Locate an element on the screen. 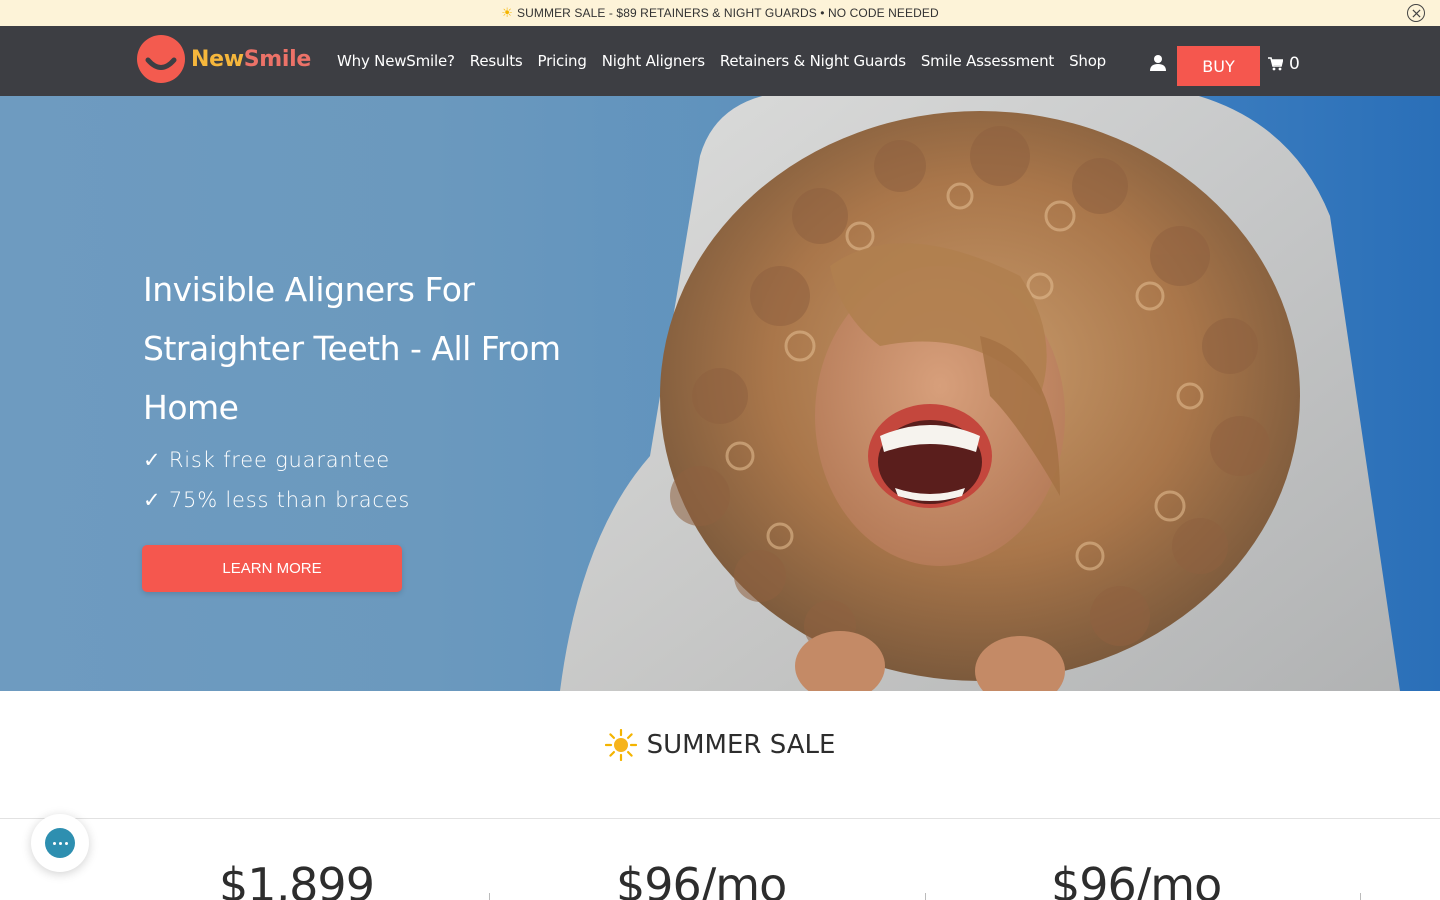 Image resolution: width=1440 pixels, height=900 pixels. nav-item-retainers-night-guards: Retainers & Night Guards is located at coordinates (813, 61).